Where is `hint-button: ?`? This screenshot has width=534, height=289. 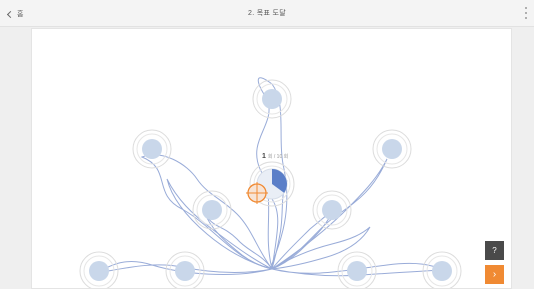 hint-button: ? is located at coordinates (494, 250).